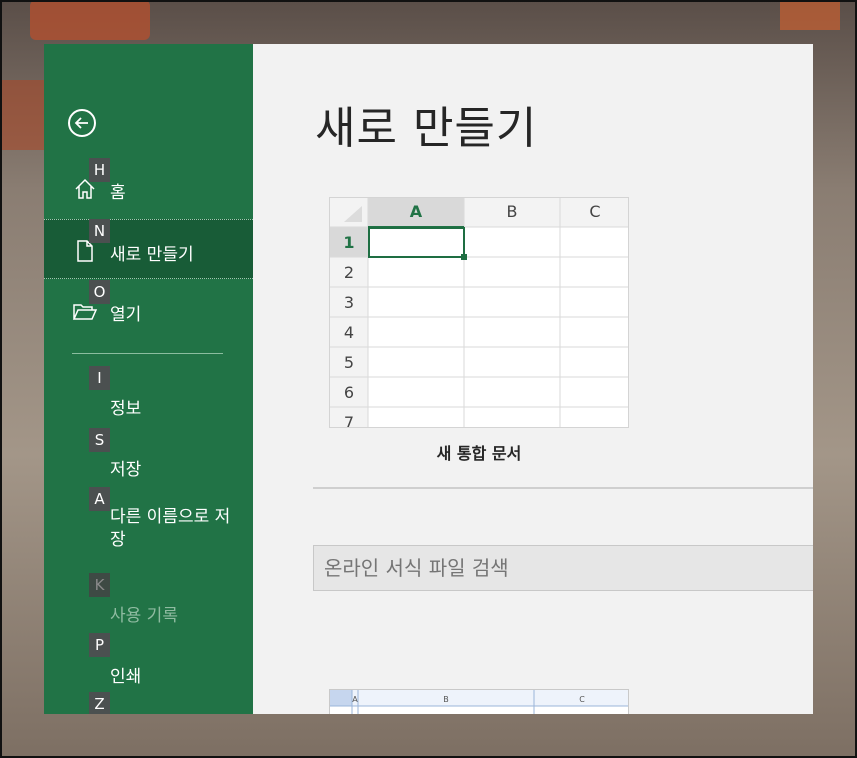 Image resolution: width=857 pixels, height=758 pixels. I want to click on nav-item-label: 새로 만들기, so click(152, 255).